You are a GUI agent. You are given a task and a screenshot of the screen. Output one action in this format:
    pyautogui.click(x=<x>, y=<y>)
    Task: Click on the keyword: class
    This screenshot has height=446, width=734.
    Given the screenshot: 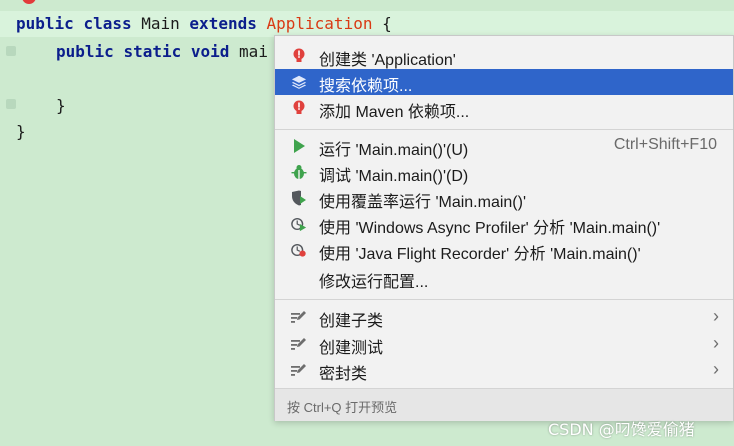 What is the action you would take?
    pyautogui.click(x=107, y=23)
    